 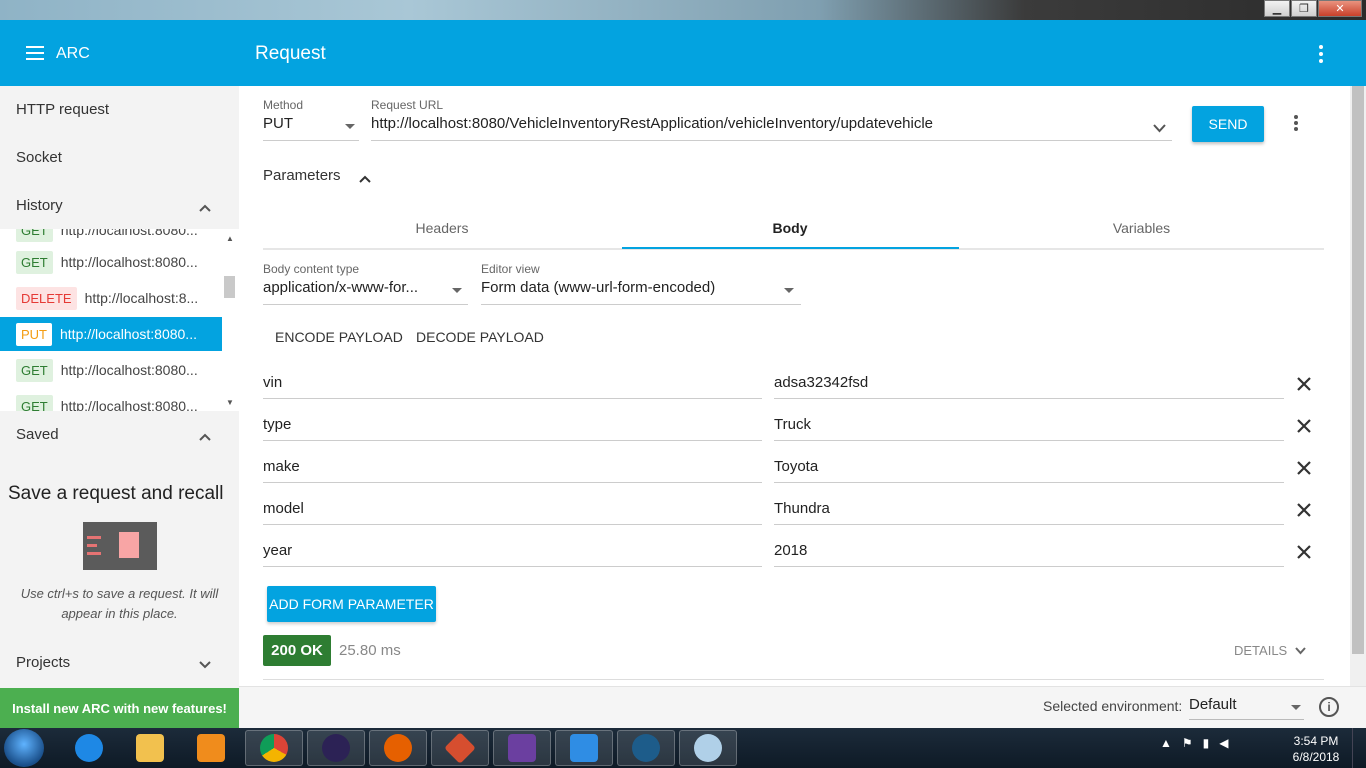 I want to click on firefox-icon, so click(x=398, y=748).